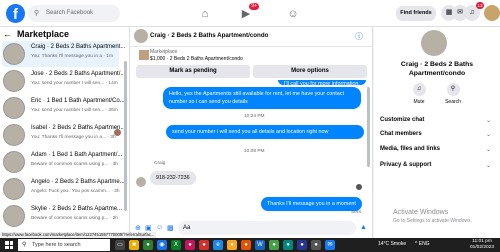 The image size is (500, 252). What do you see at coordinates (205, 14) in the screenshot?
I see `nav-home-icon: ⌂` at bounding box center [205, 14].